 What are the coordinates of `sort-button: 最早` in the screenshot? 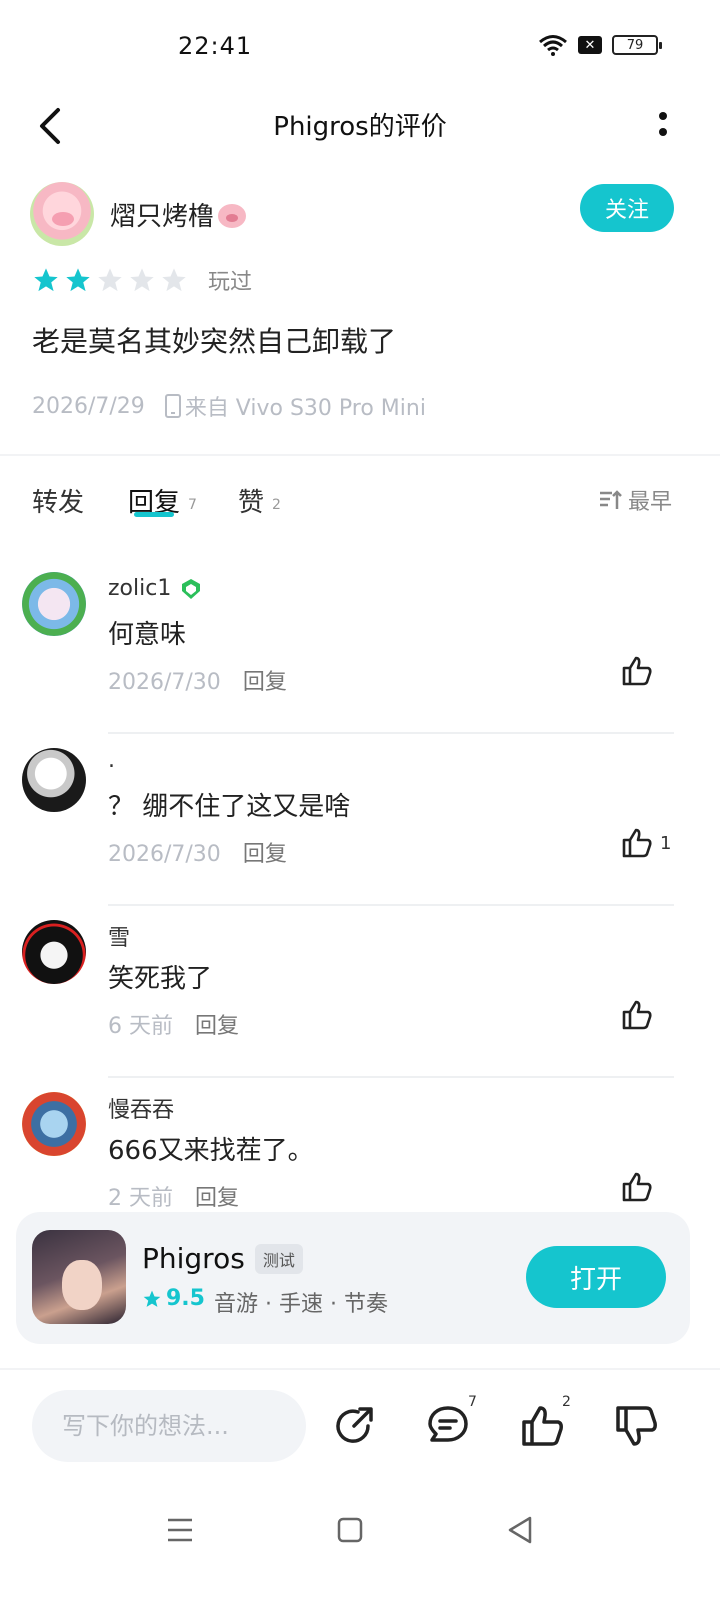 It's located at (635, 500).